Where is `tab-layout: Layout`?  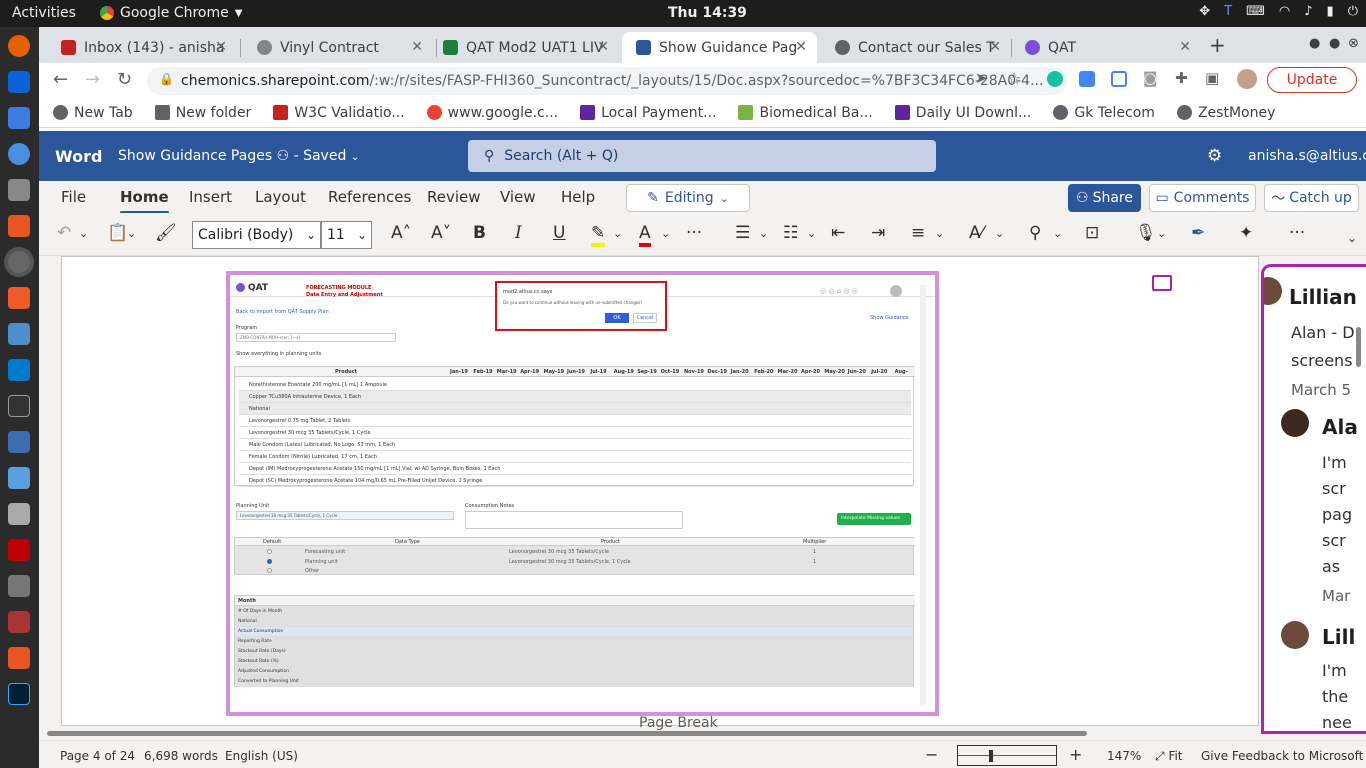
tab-layout: Layout is located at coordinates (280, 197).